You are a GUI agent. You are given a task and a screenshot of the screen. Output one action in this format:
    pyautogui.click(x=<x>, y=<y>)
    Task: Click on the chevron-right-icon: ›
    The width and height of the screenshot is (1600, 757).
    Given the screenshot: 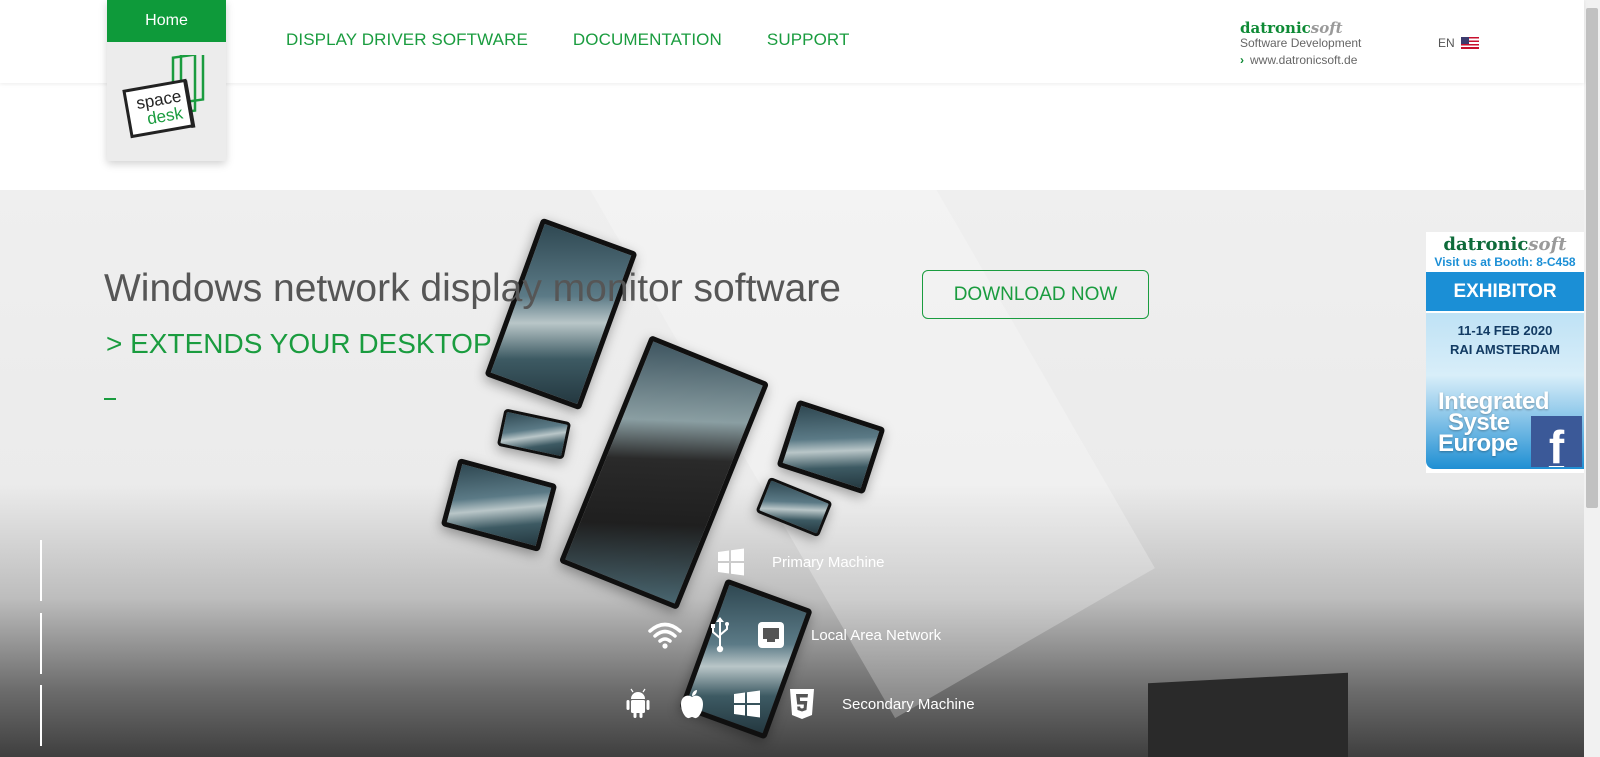 What is the action you would take?
    pyautogui.click(x=1242, y=60)
    